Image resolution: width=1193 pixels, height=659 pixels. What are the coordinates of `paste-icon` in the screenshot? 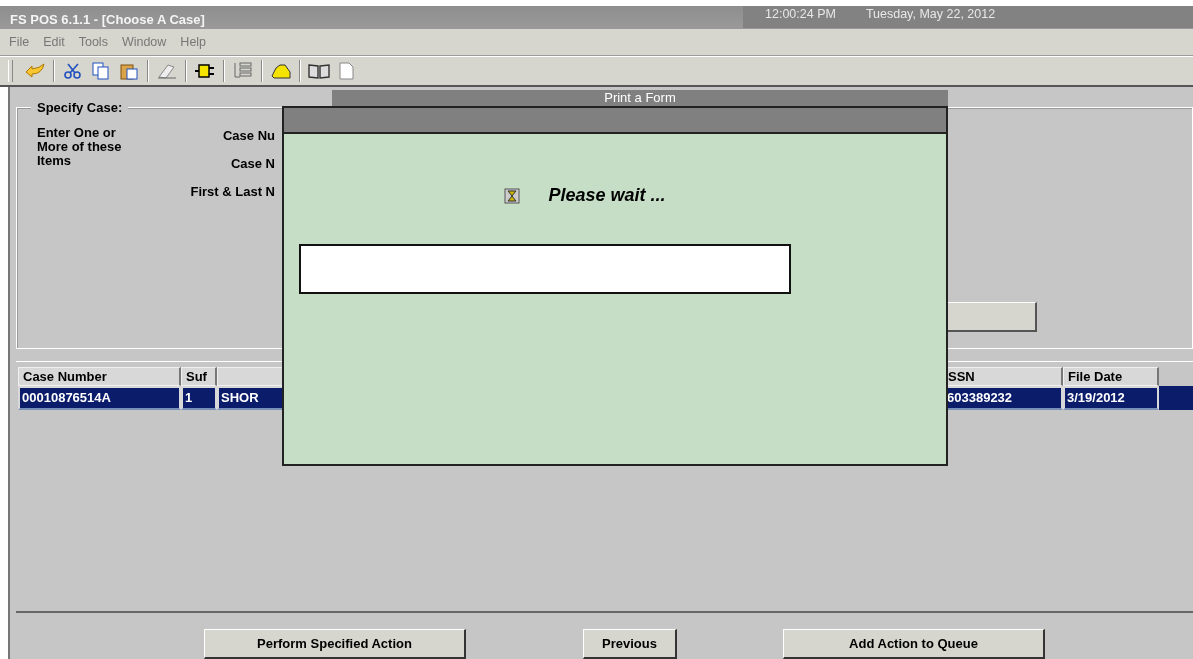 It's located at (129, 70).